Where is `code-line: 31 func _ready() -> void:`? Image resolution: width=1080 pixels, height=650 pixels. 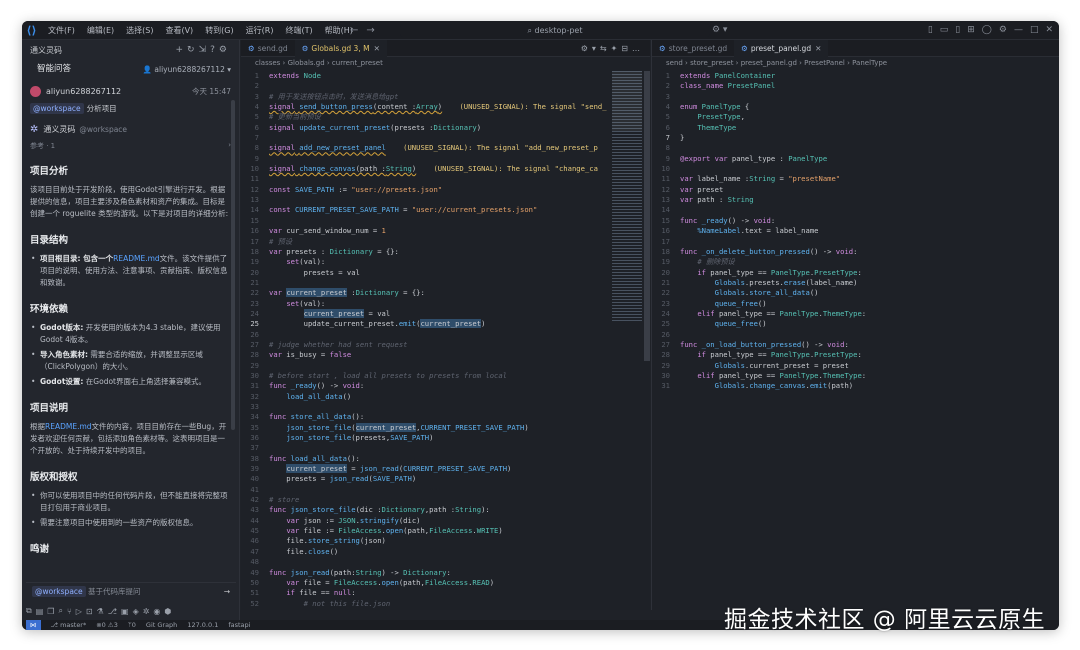
code-line: 31 func _ready() -> void: is located at coordinates (445, 386).